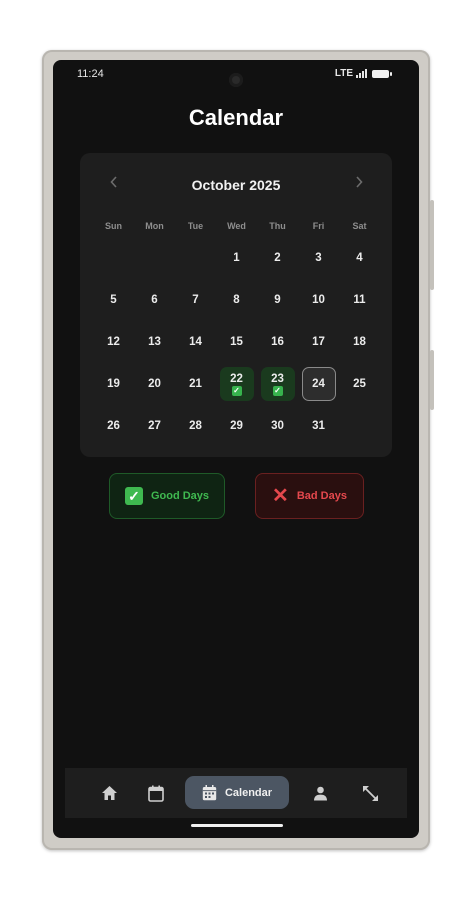 Image resolution: width=475 pixels, height=900 pixels. I want to click on day-cell: 8, so click(236, 300).